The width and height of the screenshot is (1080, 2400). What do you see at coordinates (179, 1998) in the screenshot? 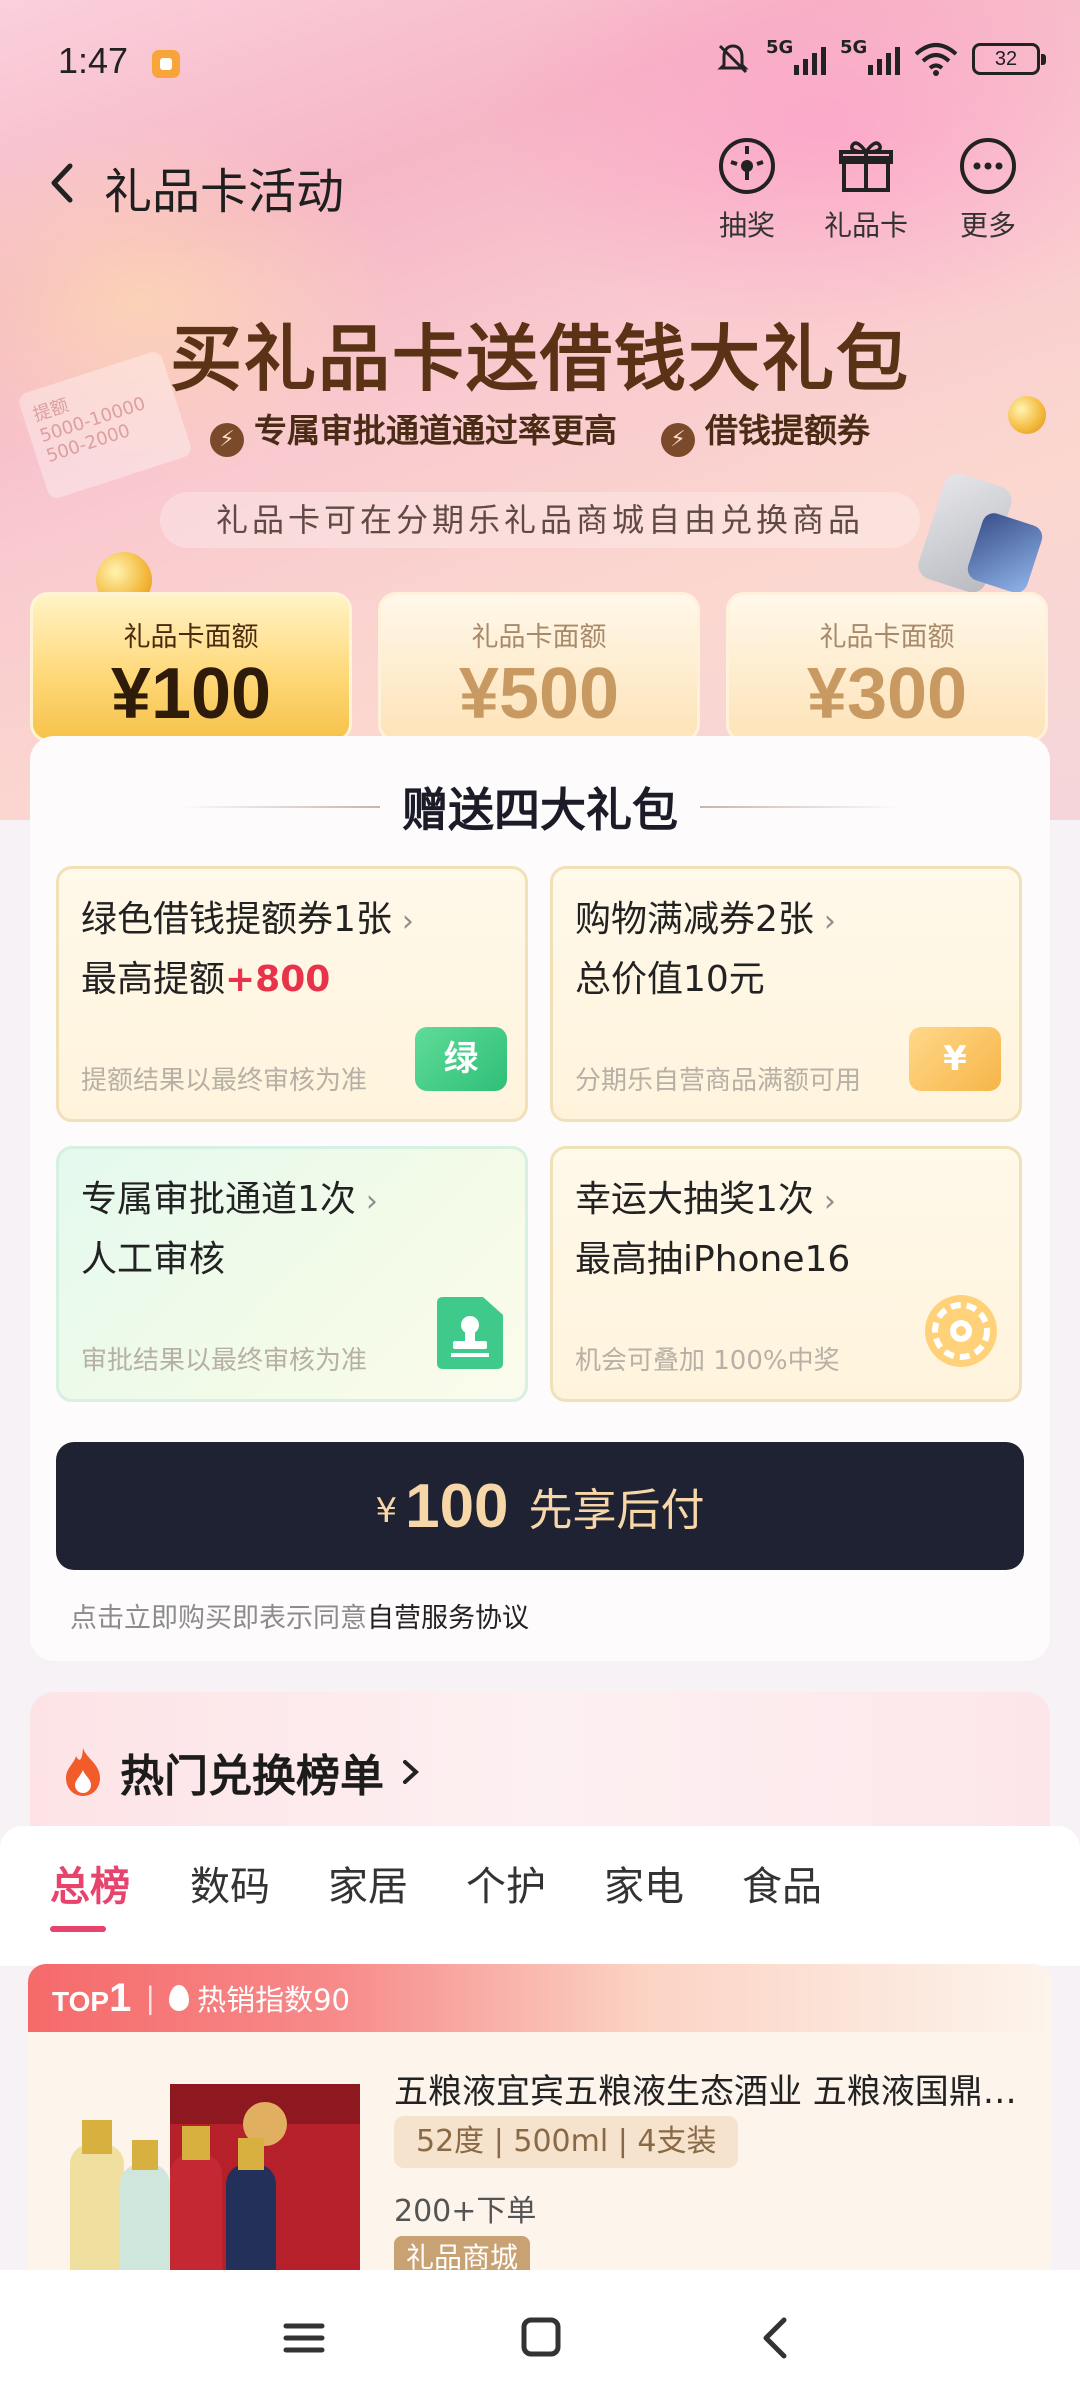
I see `hot-drop-icon` at bounding box center [179, 1998].